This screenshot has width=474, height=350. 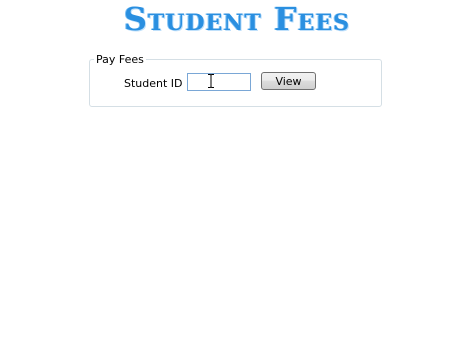 I want to click on view-button: View, so click(x=288, y=81).